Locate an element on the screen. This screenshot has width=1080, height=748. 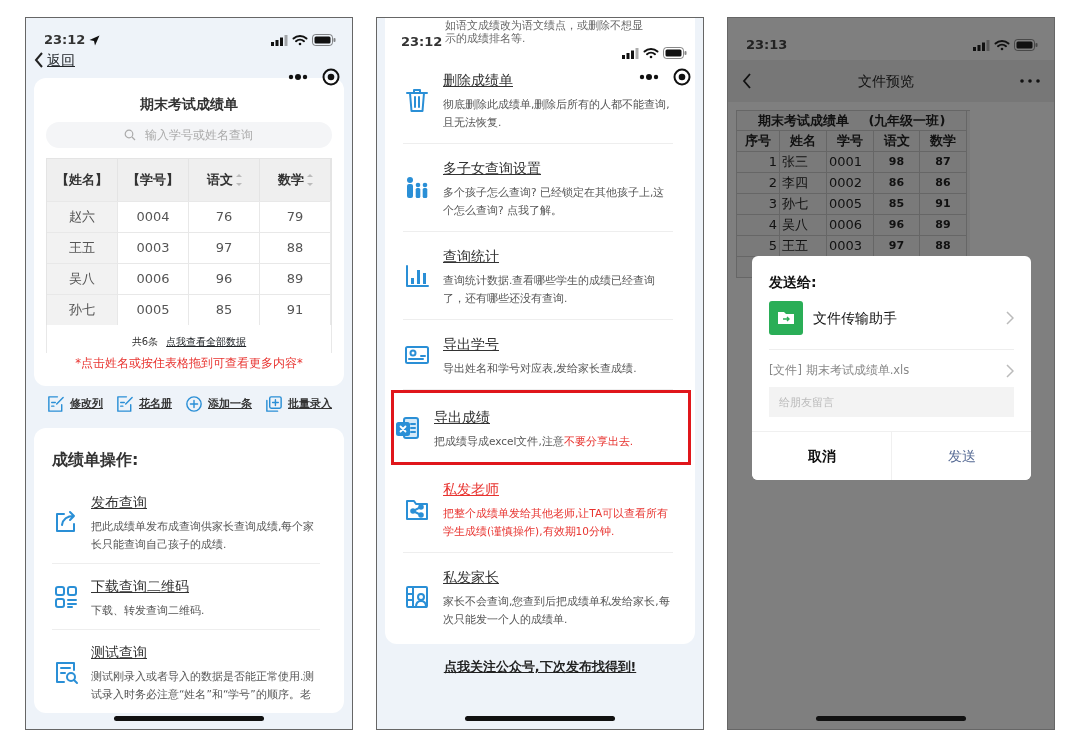
description: 把成绩导成excel文件,注意不要分享出去. is located at coordinates (534, 441).